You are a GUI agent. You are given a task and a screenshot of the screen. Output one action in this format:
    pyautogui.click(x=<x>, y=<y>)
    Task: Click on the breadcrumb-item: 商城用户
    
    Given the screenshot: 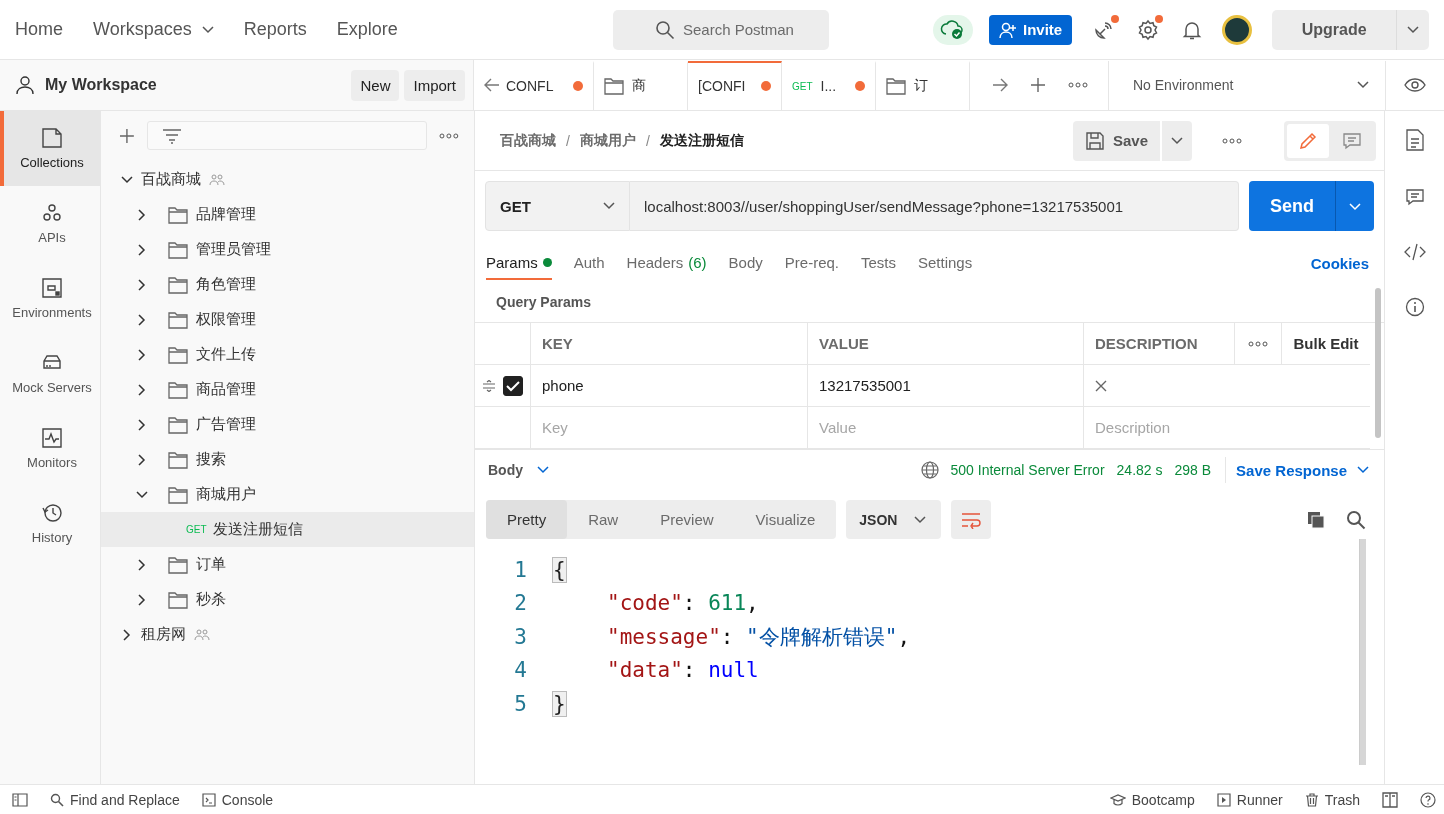 What is the action you would take?
    pyautogui.click(x=607, y=140)
    